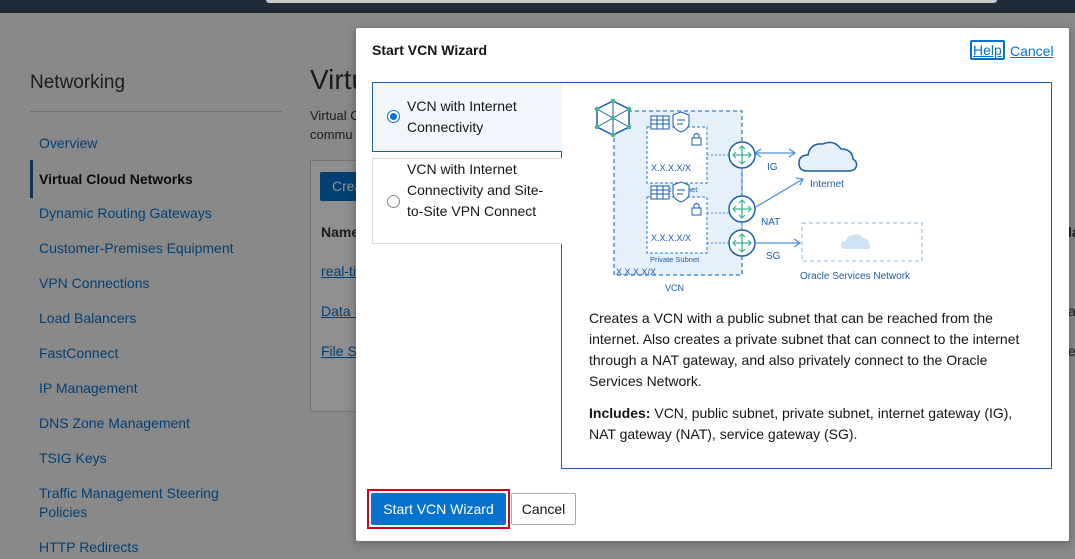  I want to click on radio-selected, so click(393, 116).